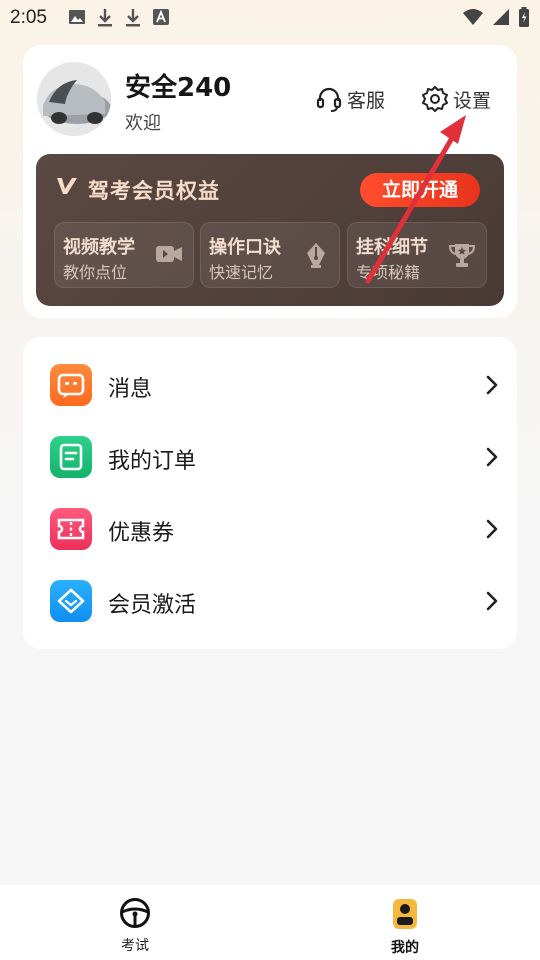 The height and width of the screenshot is (960, 540). Describe the element at coordinates (420, 190) in the screenshot. I see `open-membership-button: 立即开通` at that location.